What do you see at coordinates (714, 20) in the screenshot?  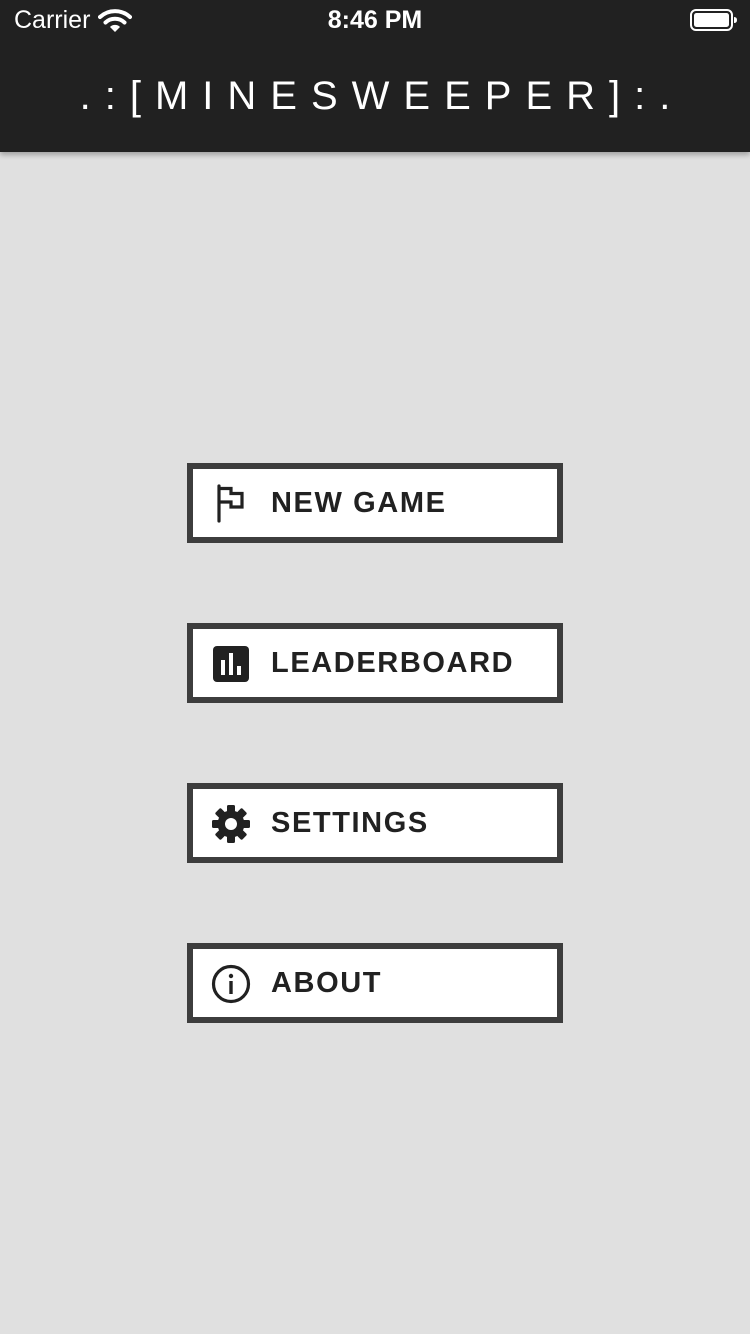 I see `battery-full-icon` at bounding box center [714, 20].